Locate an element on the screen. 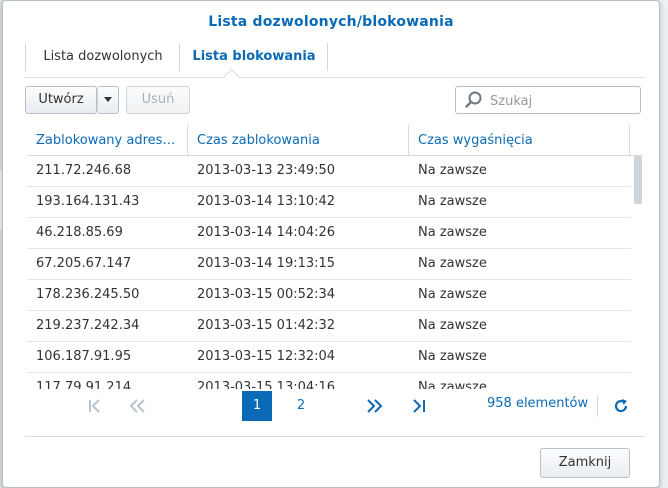 The image size is (668, 488). close-button: Zamknij is located at coordinates (585, 463).